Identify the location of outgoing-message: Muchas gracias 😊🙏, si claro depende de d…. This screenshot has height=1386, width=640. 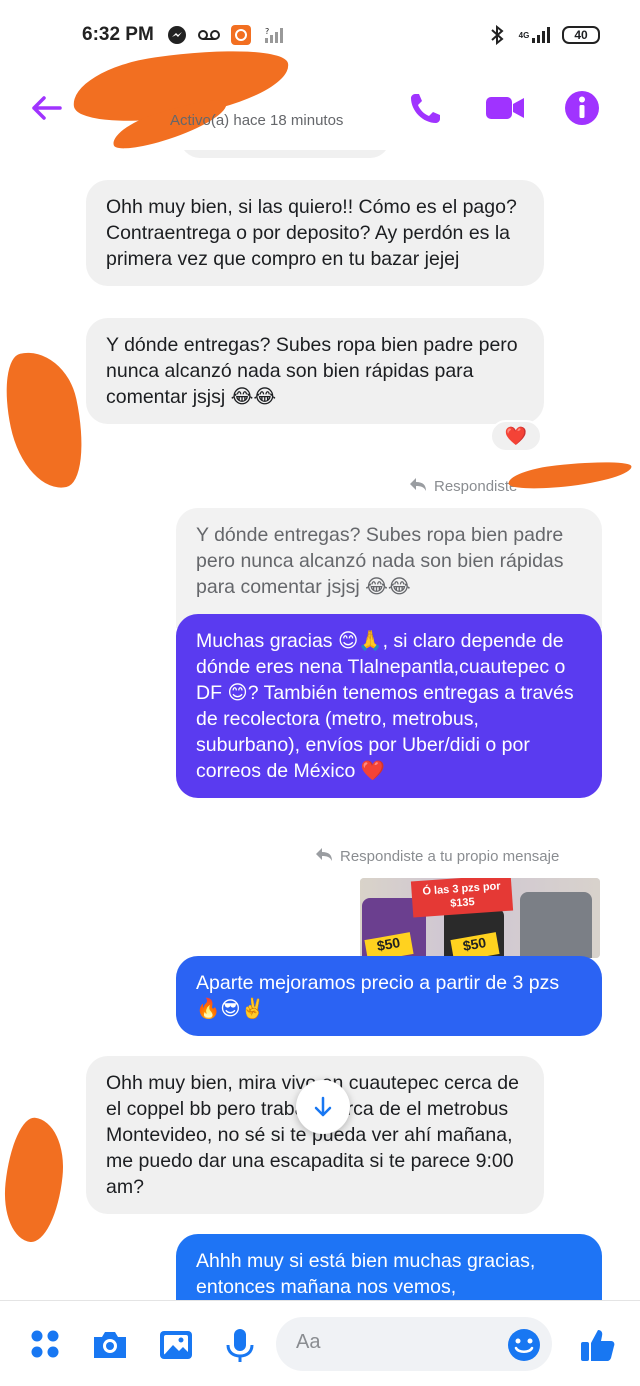
(389, 706).